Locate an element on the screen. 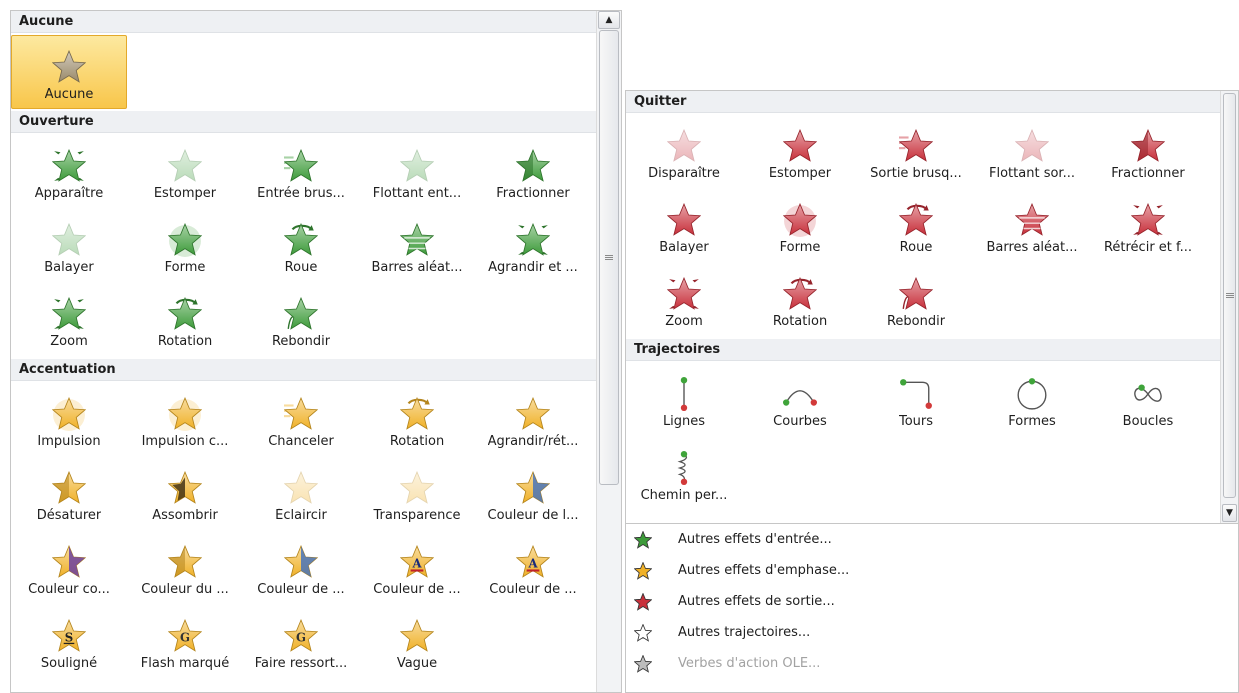  svg-text: G is located at coordinates (185, 637).